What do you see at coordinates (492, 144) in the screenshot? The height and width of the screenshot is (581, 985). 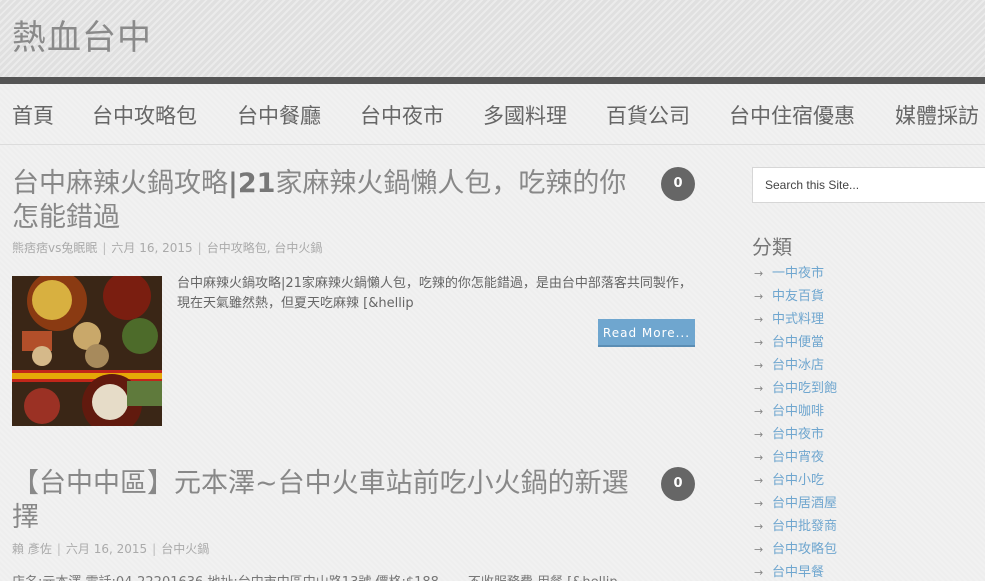 I see `nav-divider` at bounding box center [492, 144].